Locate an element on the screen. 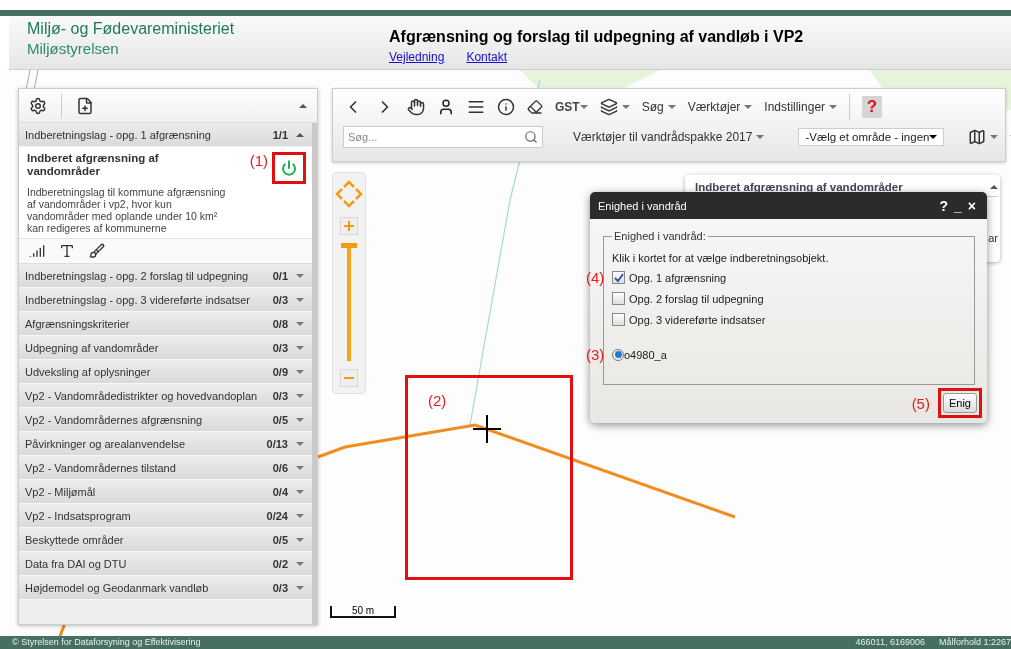 The width and height of the screenshot is (1011, 649). header-link: Vejledning is located at coordinates (417, 57).